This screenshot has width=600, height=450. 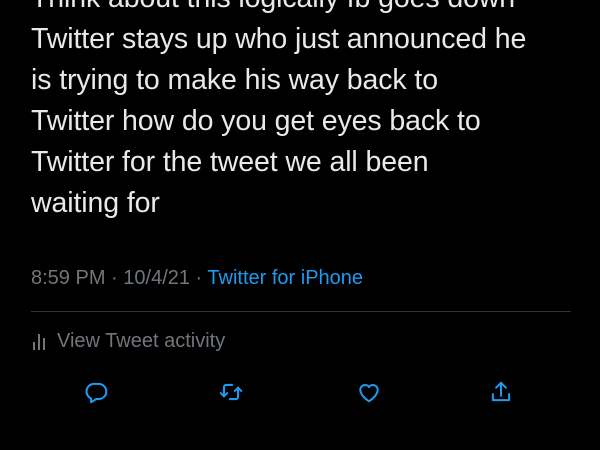 What do you see at coordinates (279, 39) in the screenshot?
I see `tweet-text-line: Twitter stays up who just announced he` at bounding box center [279, 39].